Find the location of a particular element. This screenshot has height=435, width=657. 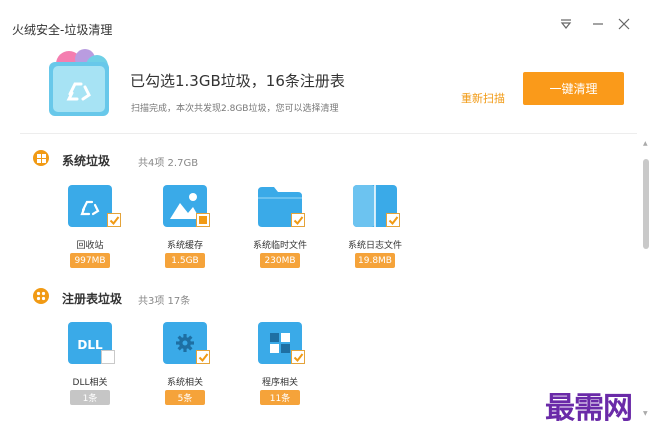

close-icon is located at coordinates (624, 24).